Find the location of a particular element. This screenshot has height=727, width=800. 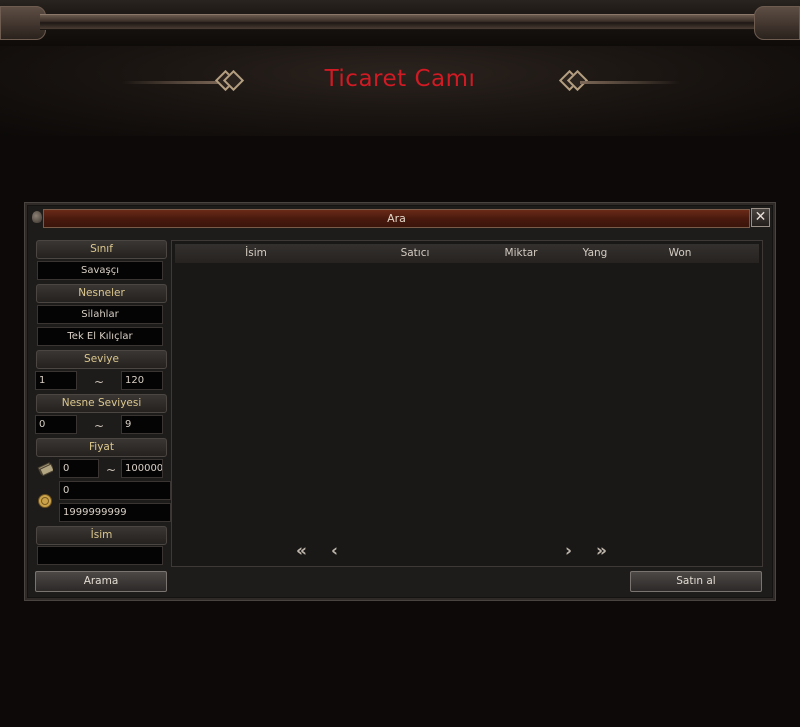

column-header-name: İsim is located at coordinates (256, 253).